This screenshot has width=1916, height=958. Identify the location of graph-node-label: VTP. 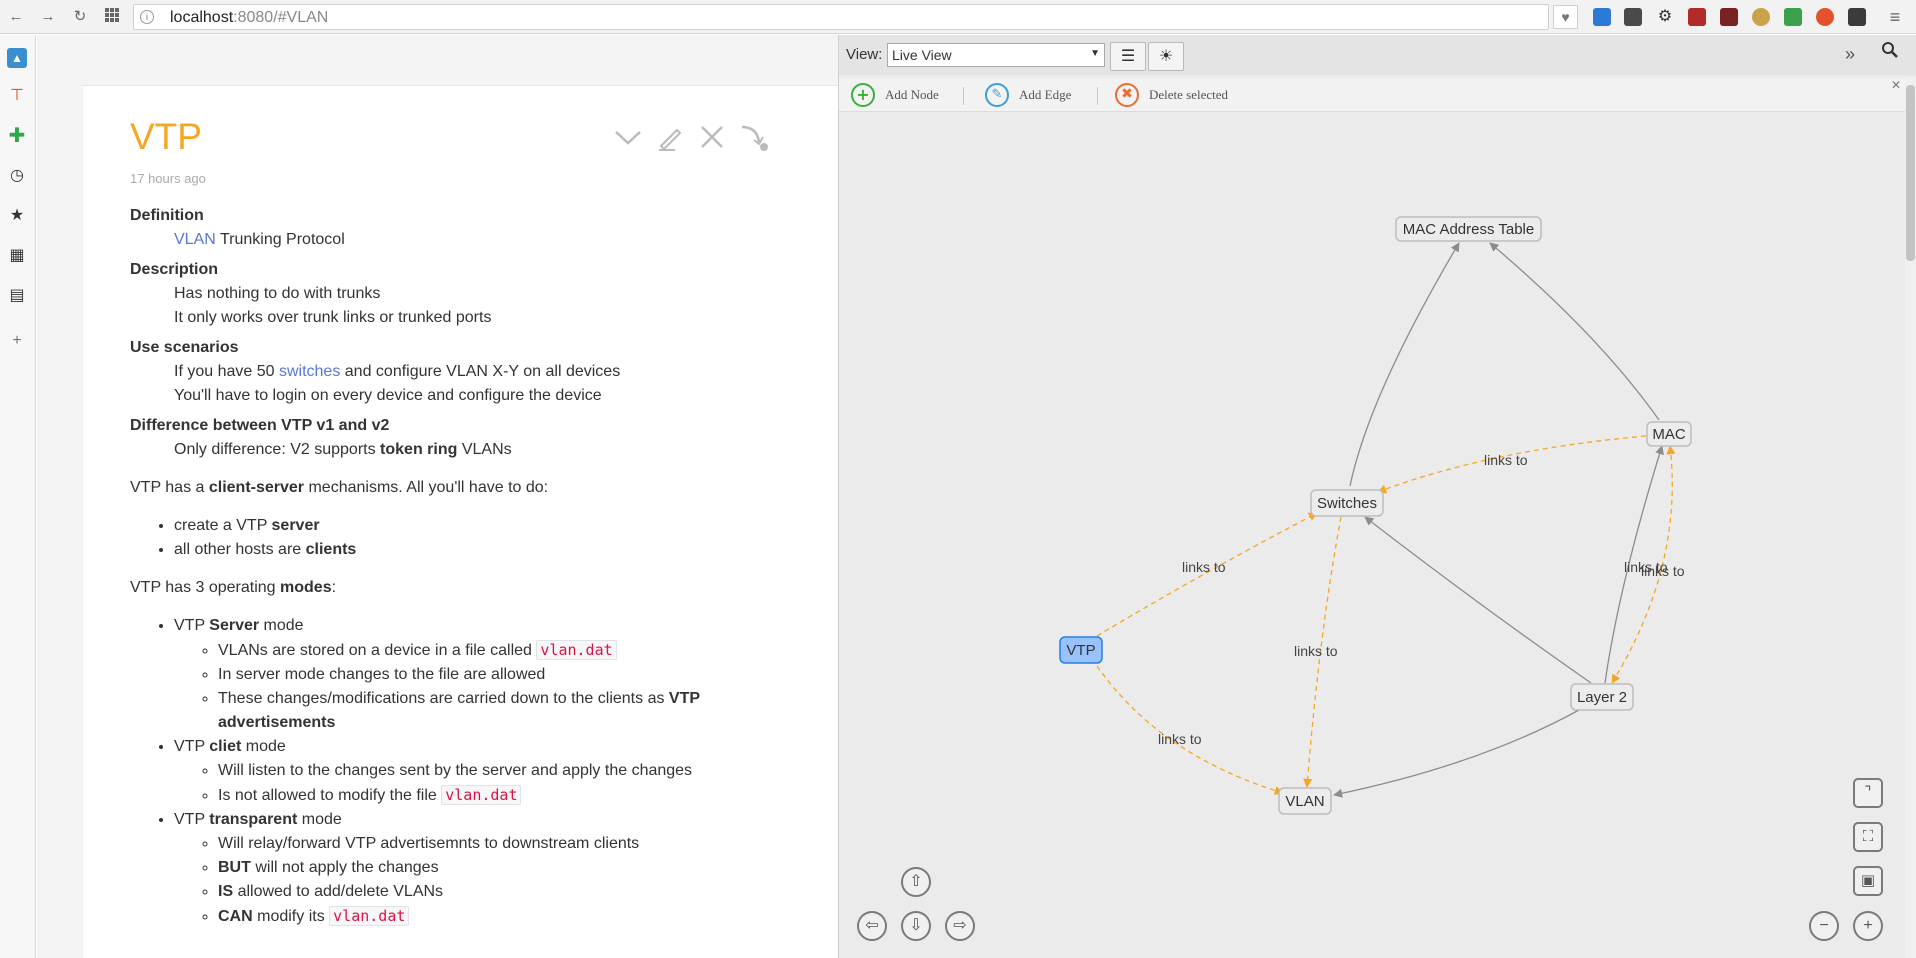
(1080, 650).